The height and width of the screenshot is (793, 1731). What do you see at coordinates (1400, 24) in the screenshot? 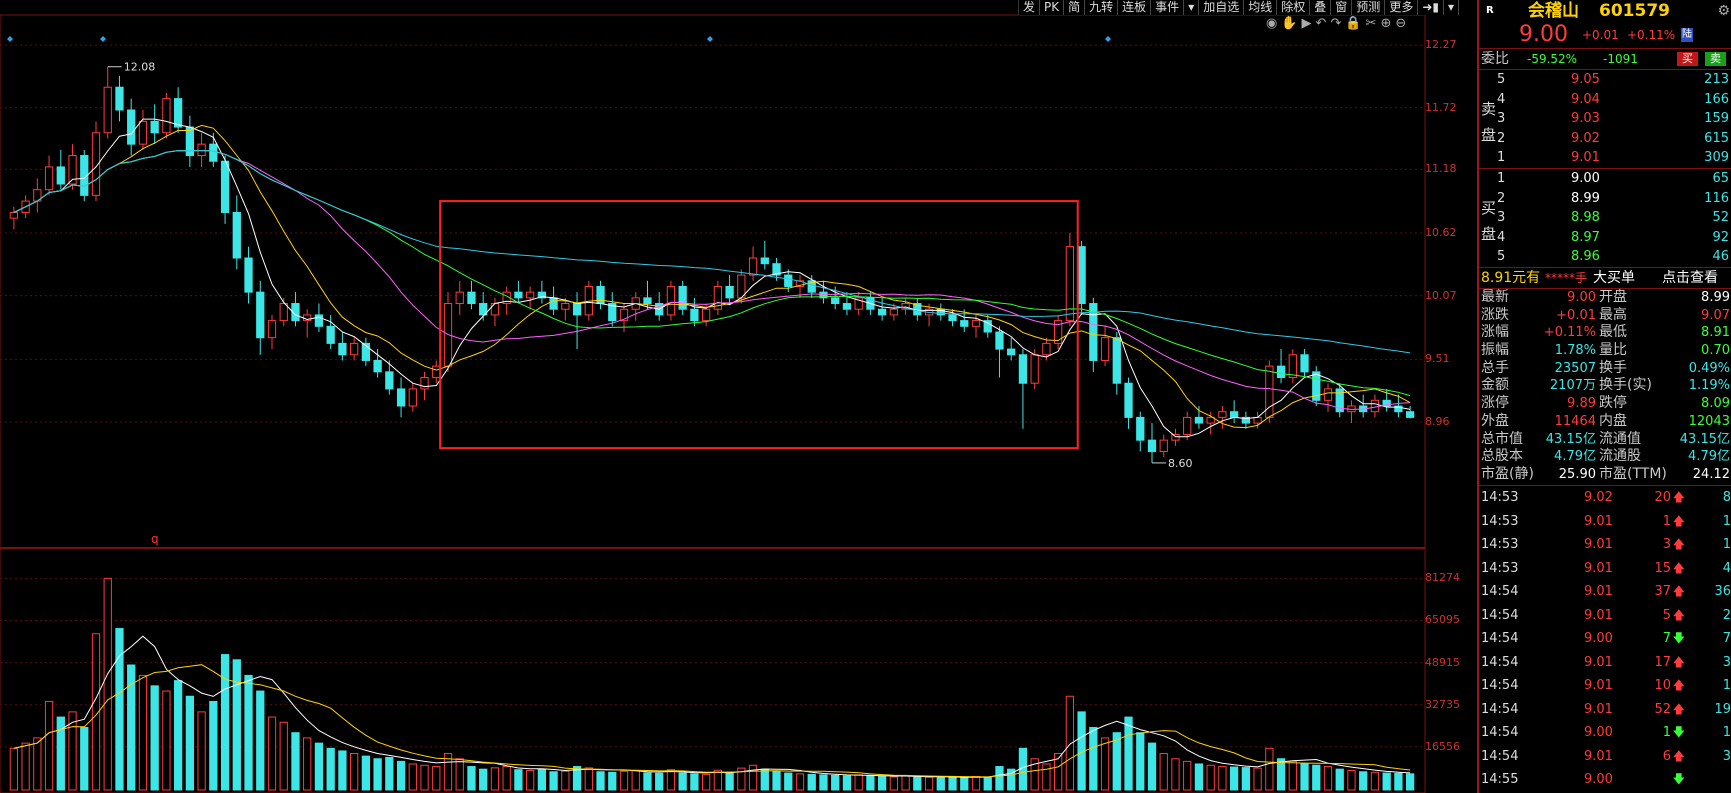
I see `zoom-out-icon: ⊖` at bounding box center [1400, 24].